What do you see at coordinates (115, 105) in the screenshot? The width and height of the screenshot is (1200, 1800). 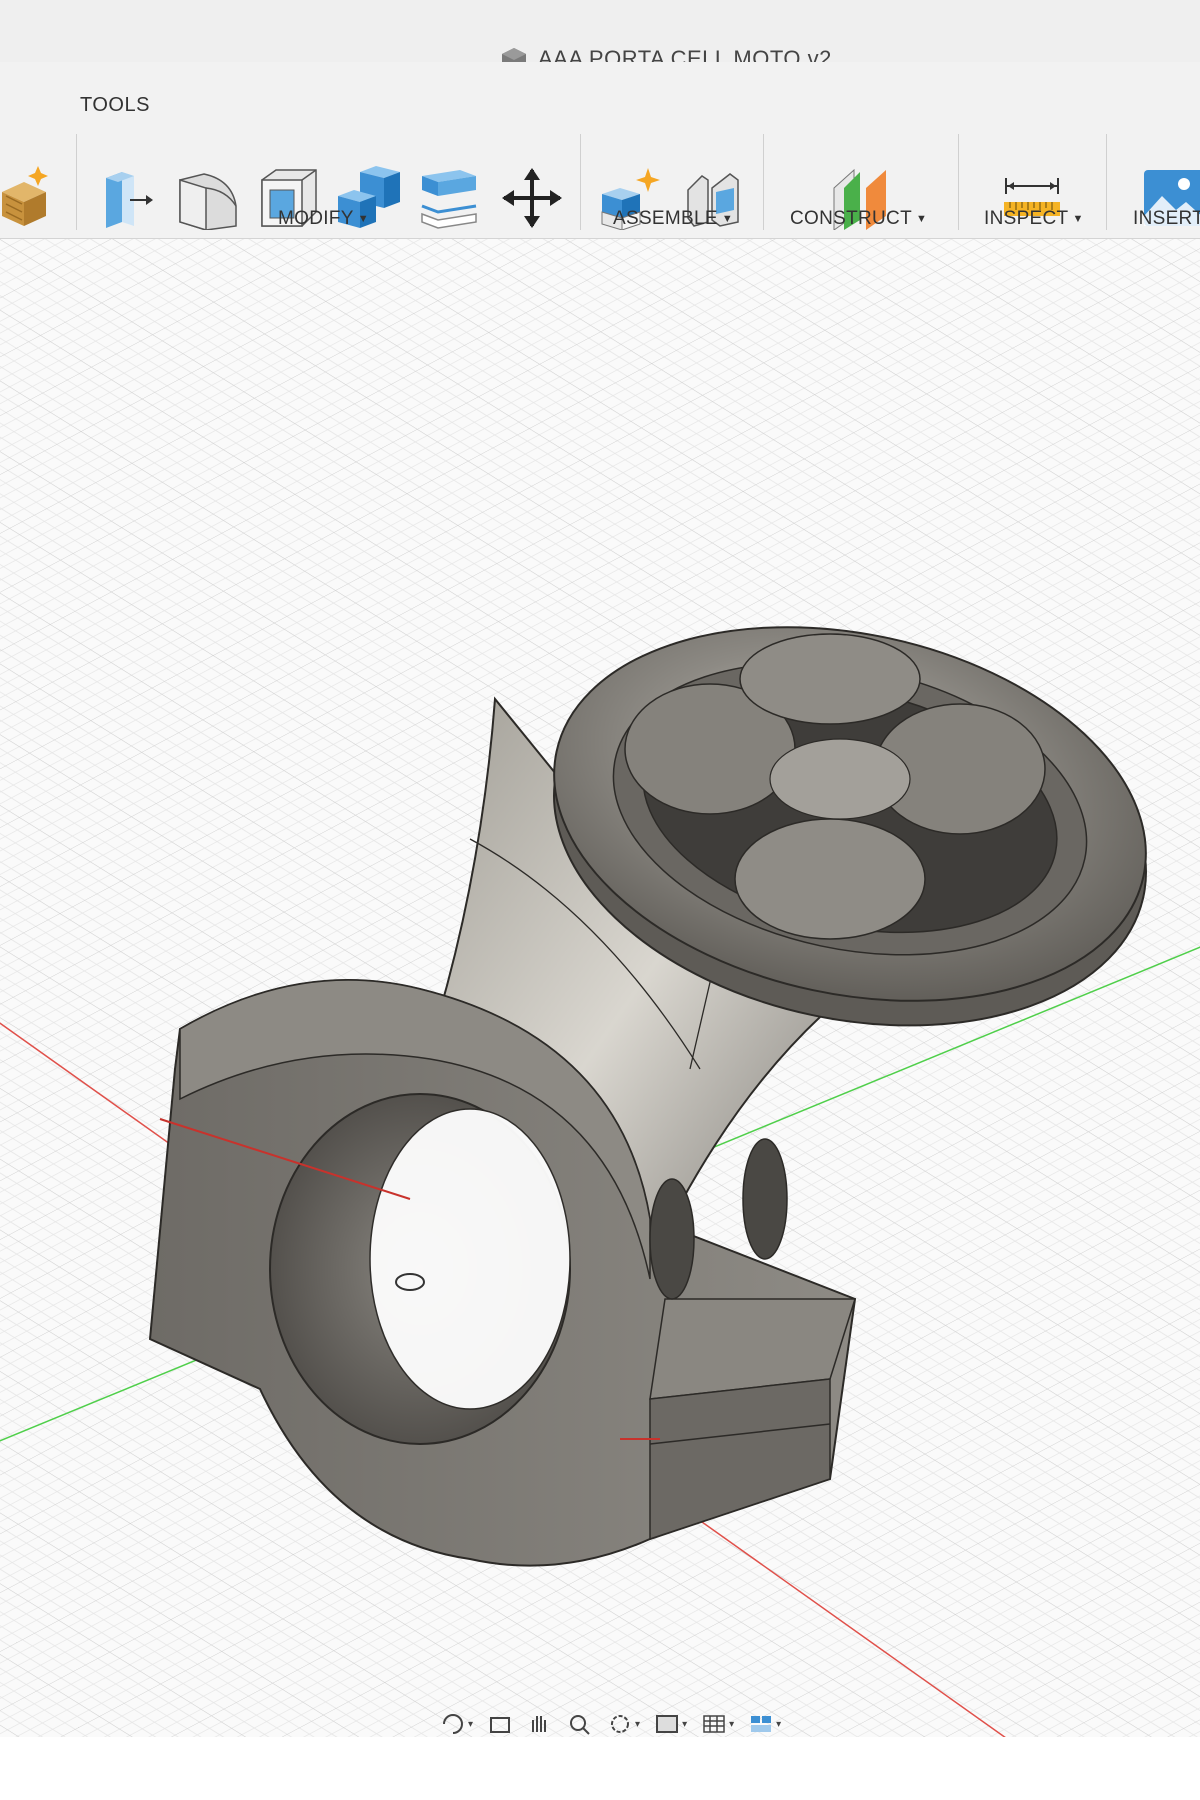 I see `tools-tab: TOOLS` at bounding box center [115, 105].